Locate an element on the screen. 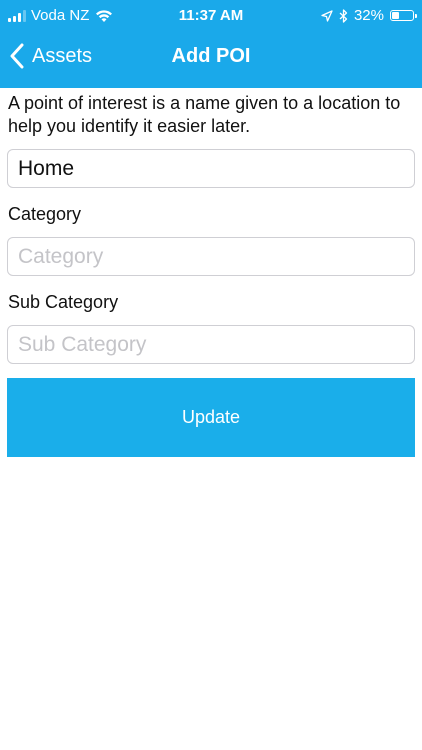 Image resolution: width=422 pixels, height=750 pixels. category-input is located at coordinates (211, 256).